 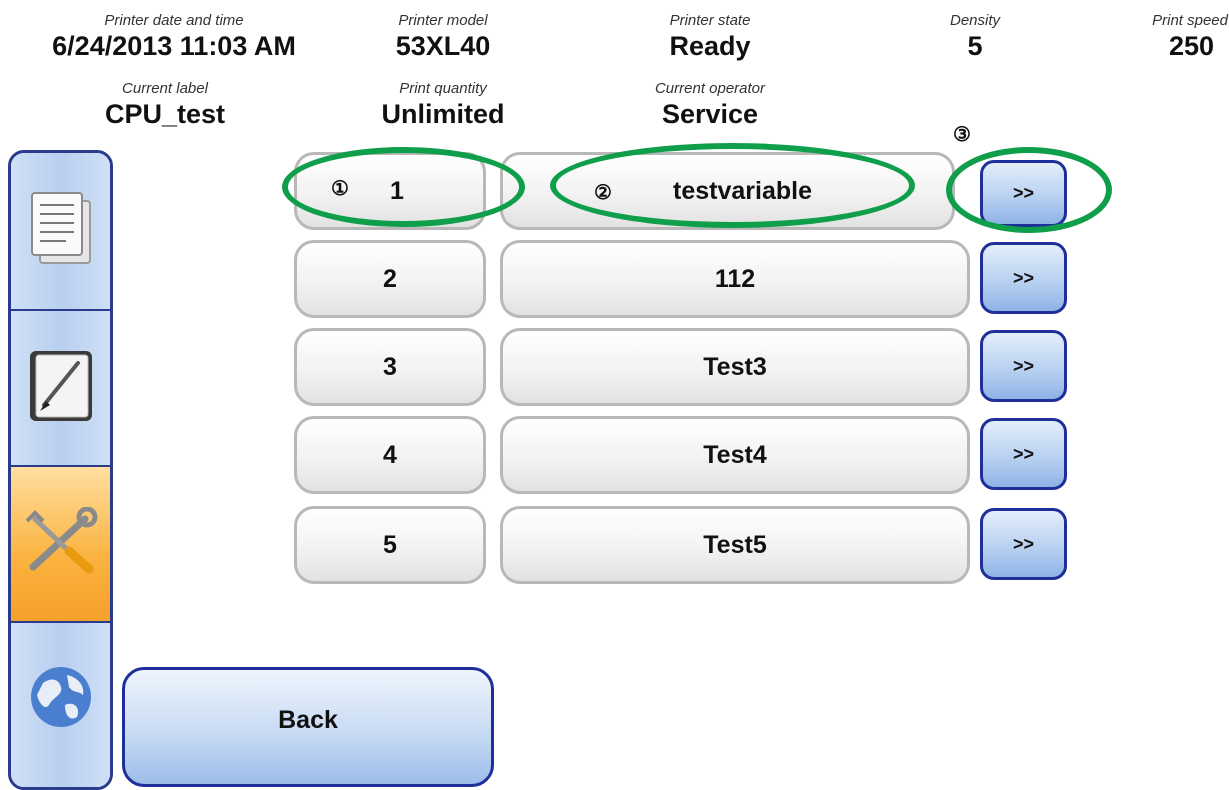 I want to click on printer-state-label: Printer state, so click(x=710, y=20).